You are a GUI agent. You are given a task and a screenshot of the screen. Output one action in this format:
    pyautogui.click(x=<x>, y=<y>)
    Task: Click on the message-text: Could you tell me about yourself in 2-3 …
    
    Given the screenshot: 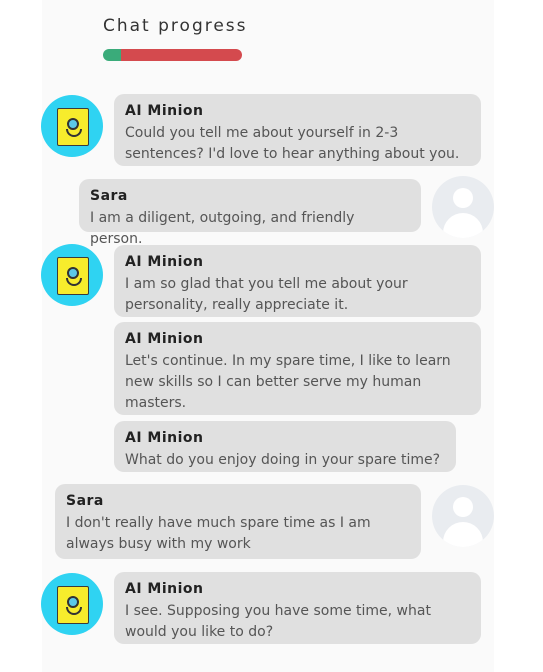 What is the action you would take?
    pyautogui.click(x=292, y=143)
    